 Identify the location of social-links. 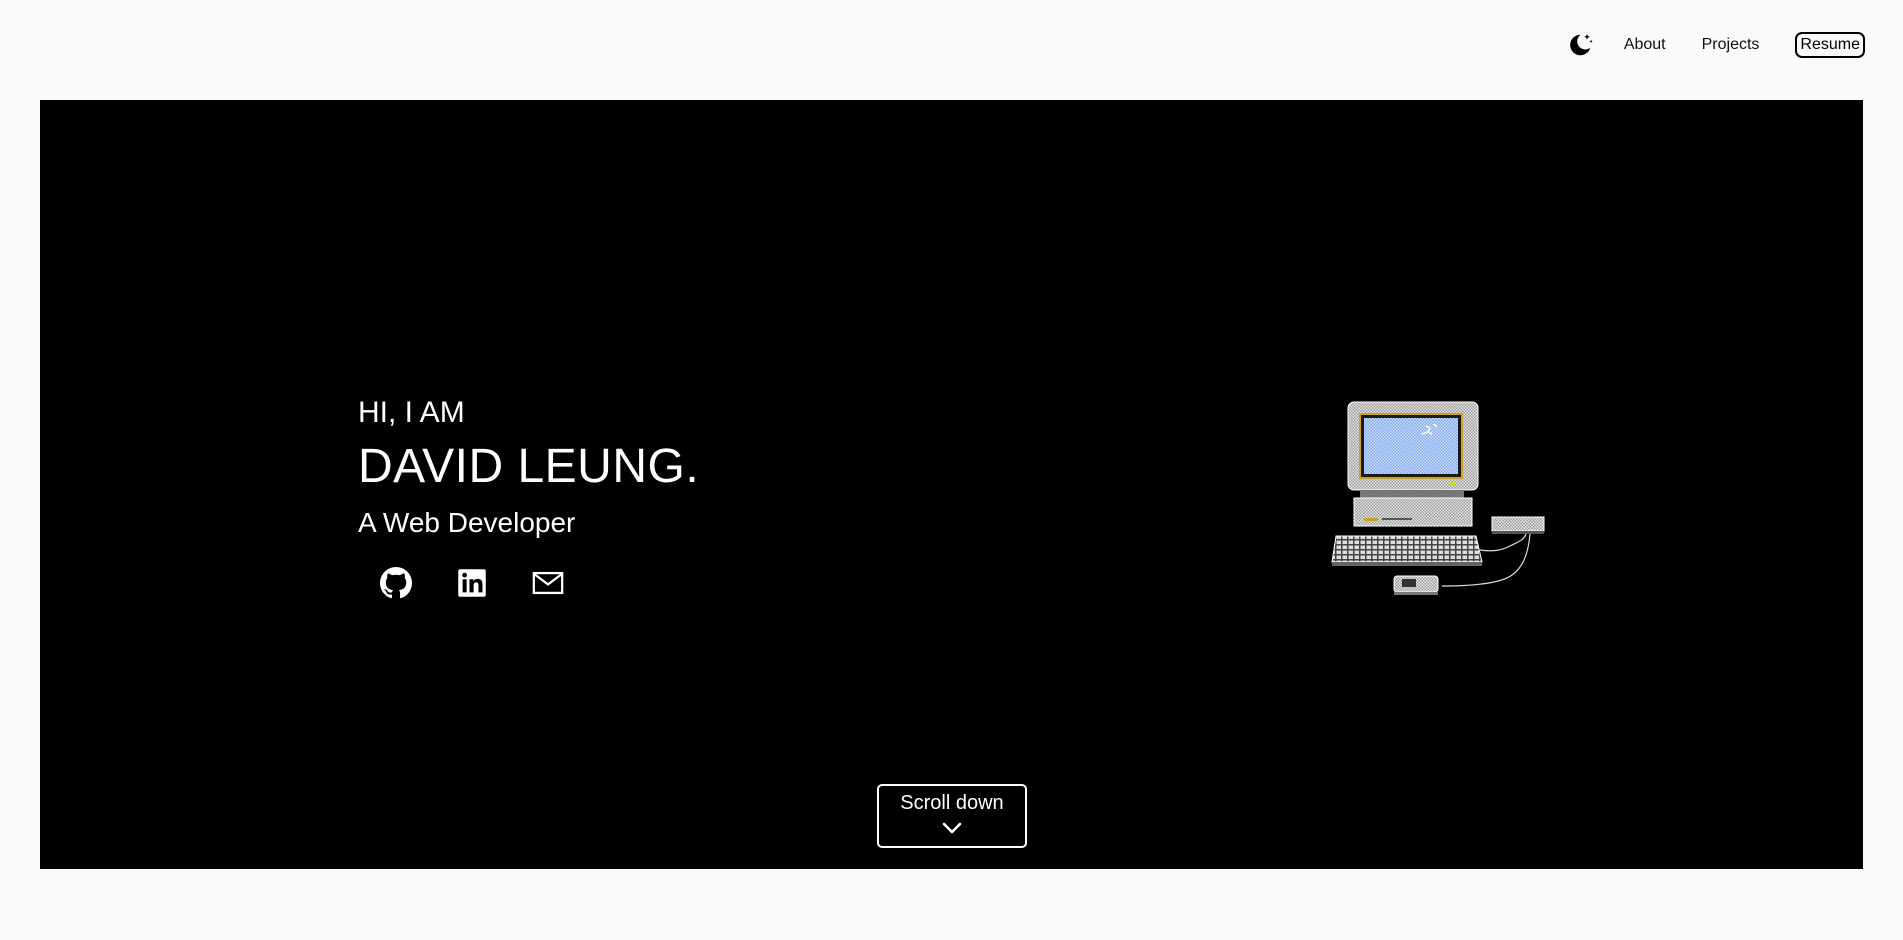
(538, 583).